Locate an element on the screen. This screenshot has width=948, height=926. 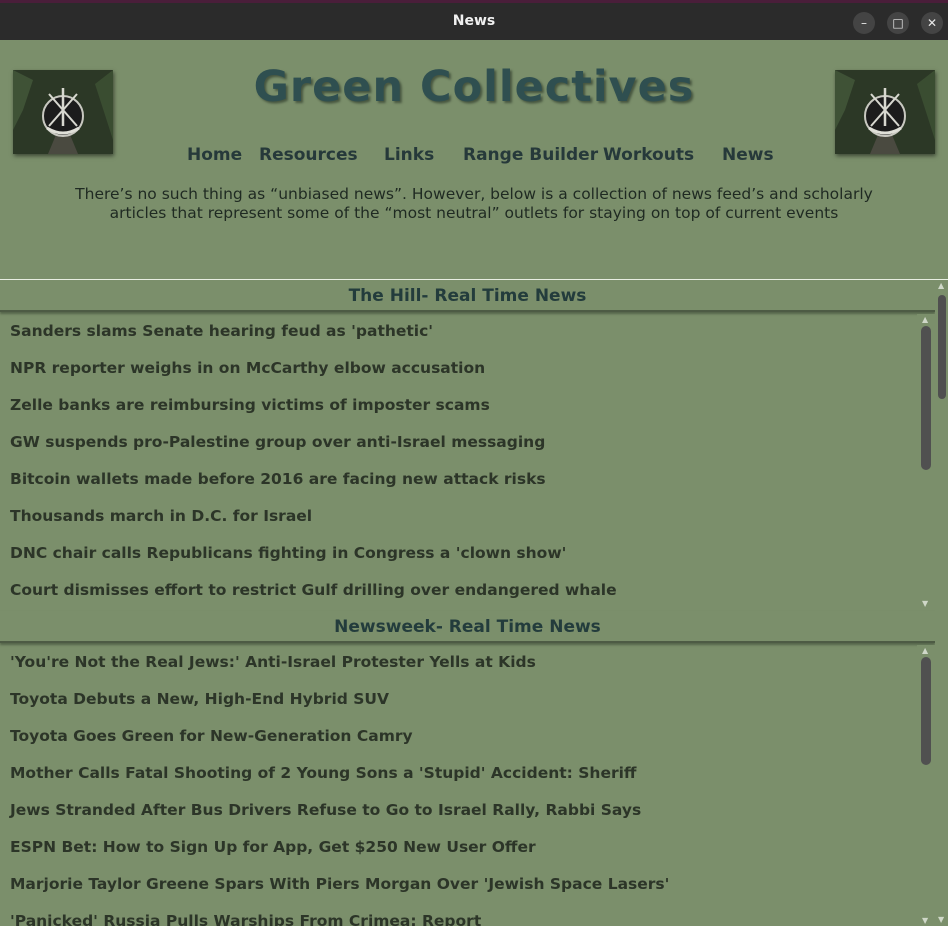
window-titlebar: News – □ ✕ is located at coordinates (474, 20).